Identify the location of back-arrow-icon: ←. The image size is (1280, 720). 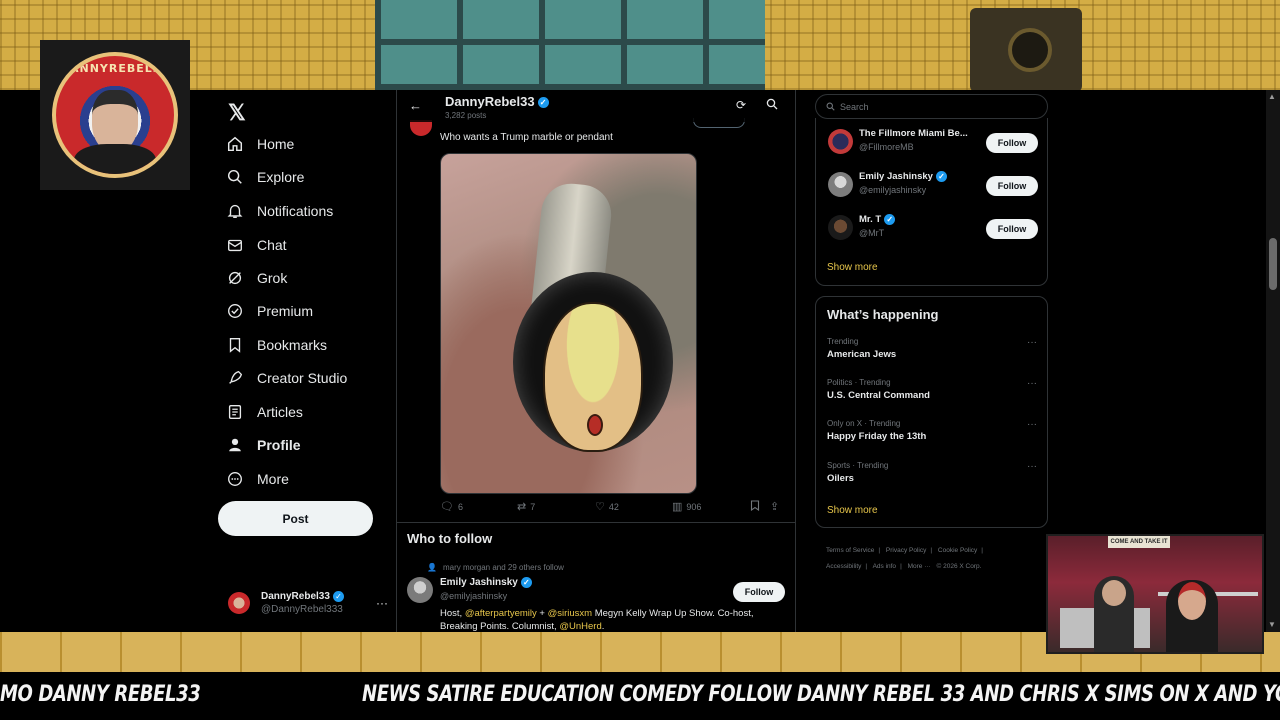
(415, 105).